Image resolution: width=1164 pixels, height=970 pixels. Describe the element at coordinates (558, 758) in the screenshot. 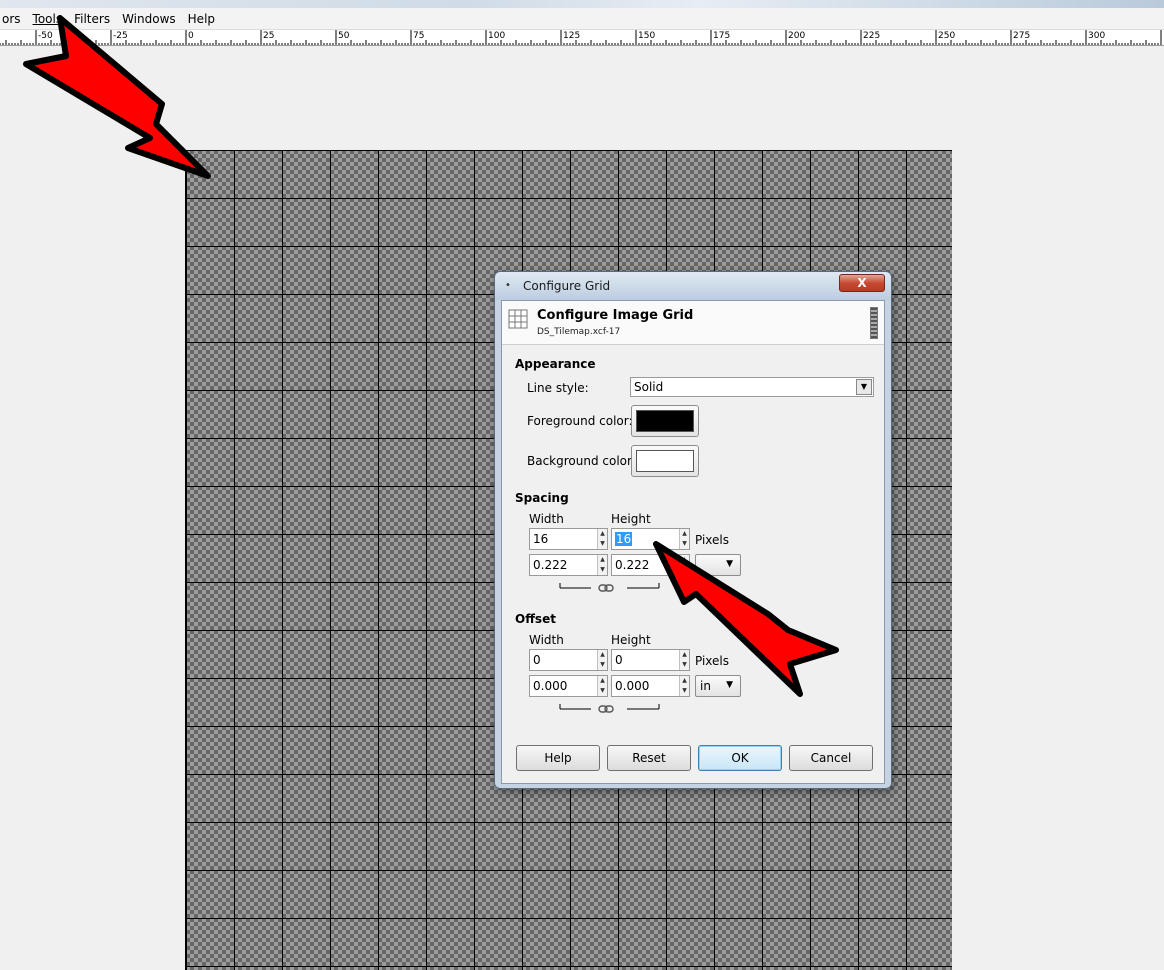

I see `help-button: Help` at that location.